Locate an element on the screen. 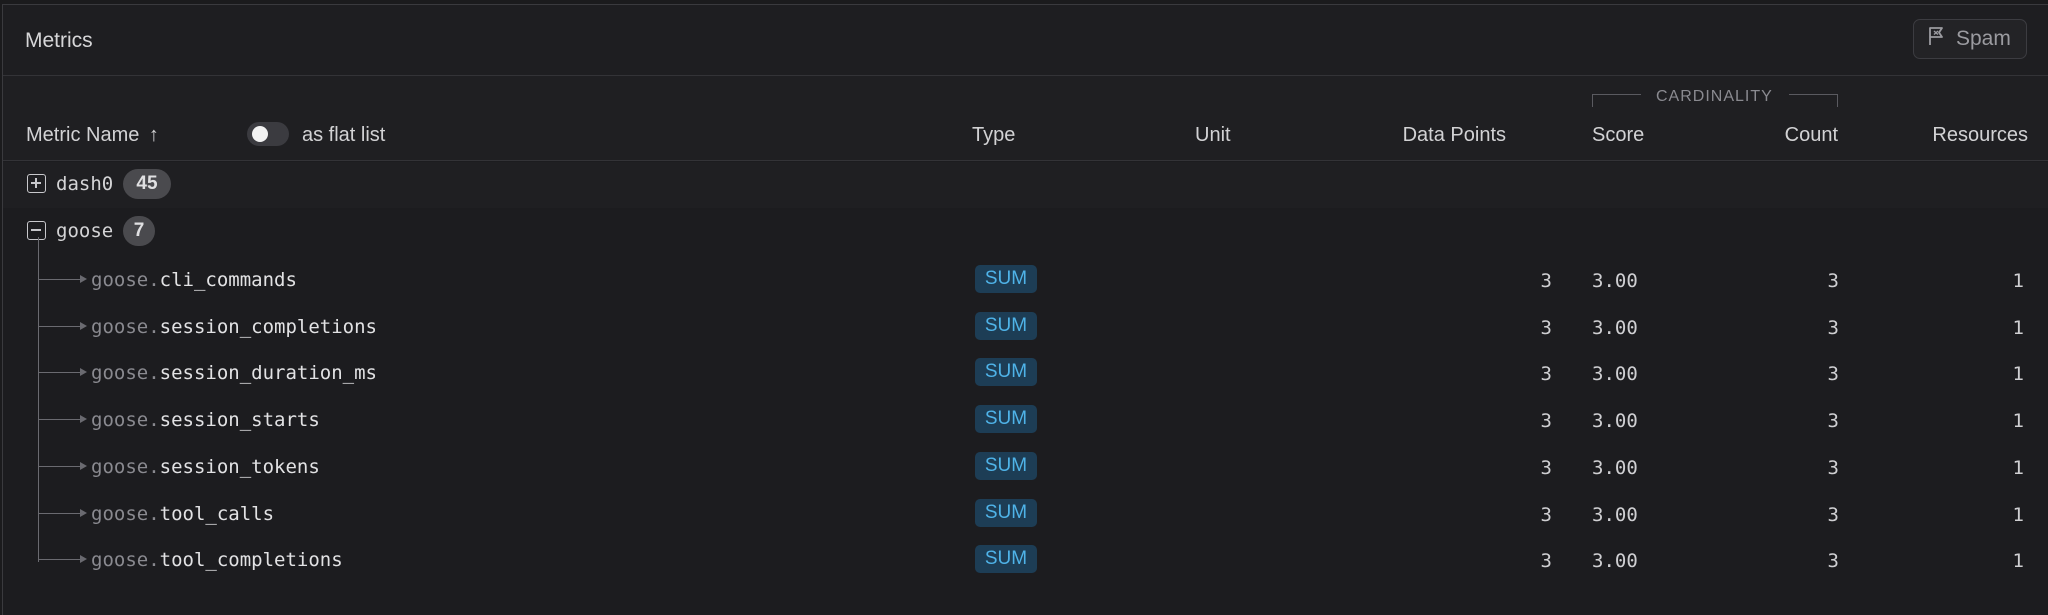  metric-row: goose.tool_completions SUM 3 3.00 3 1 is located at coordinates (1025, 559).